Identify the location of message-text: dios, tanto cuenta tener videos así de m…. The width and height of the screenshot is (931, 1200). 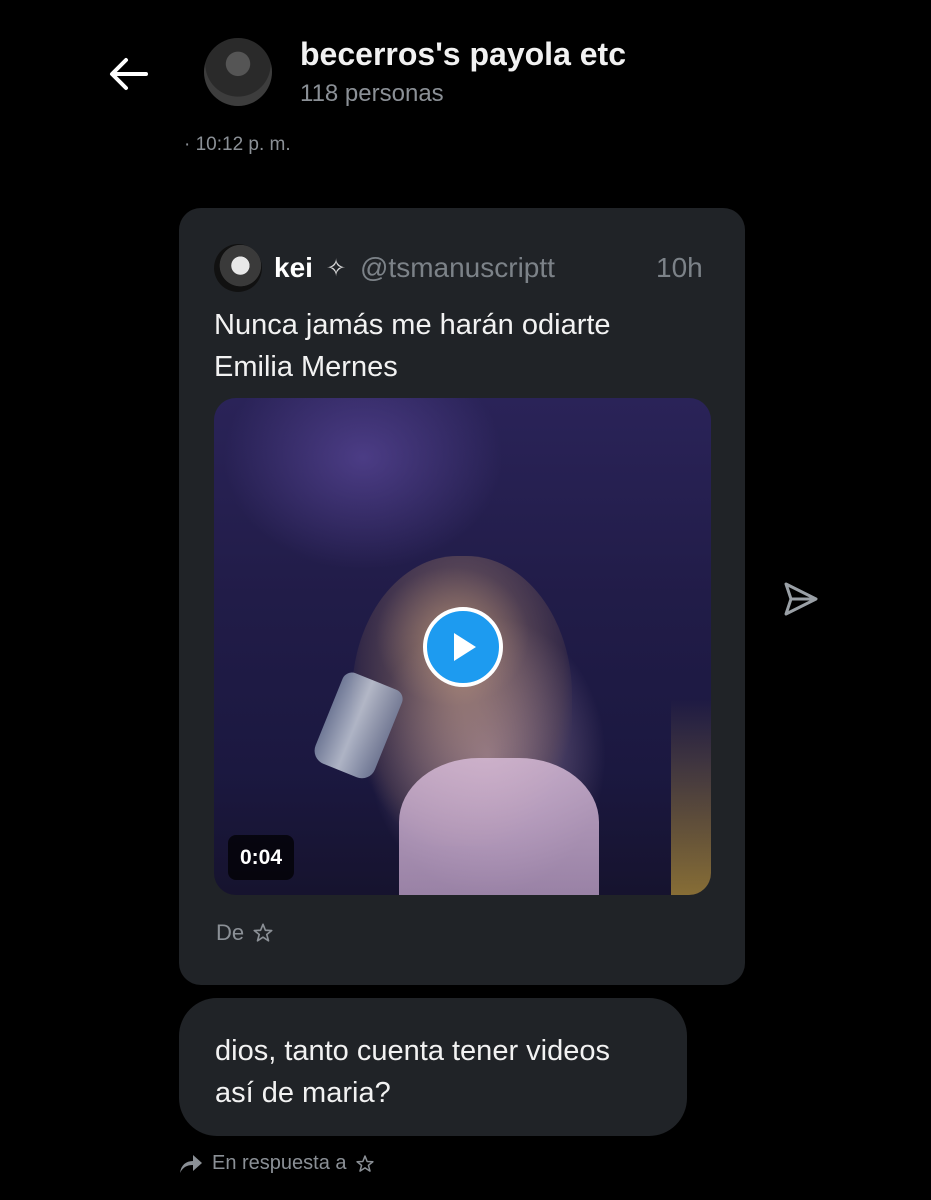
(445, 1072).